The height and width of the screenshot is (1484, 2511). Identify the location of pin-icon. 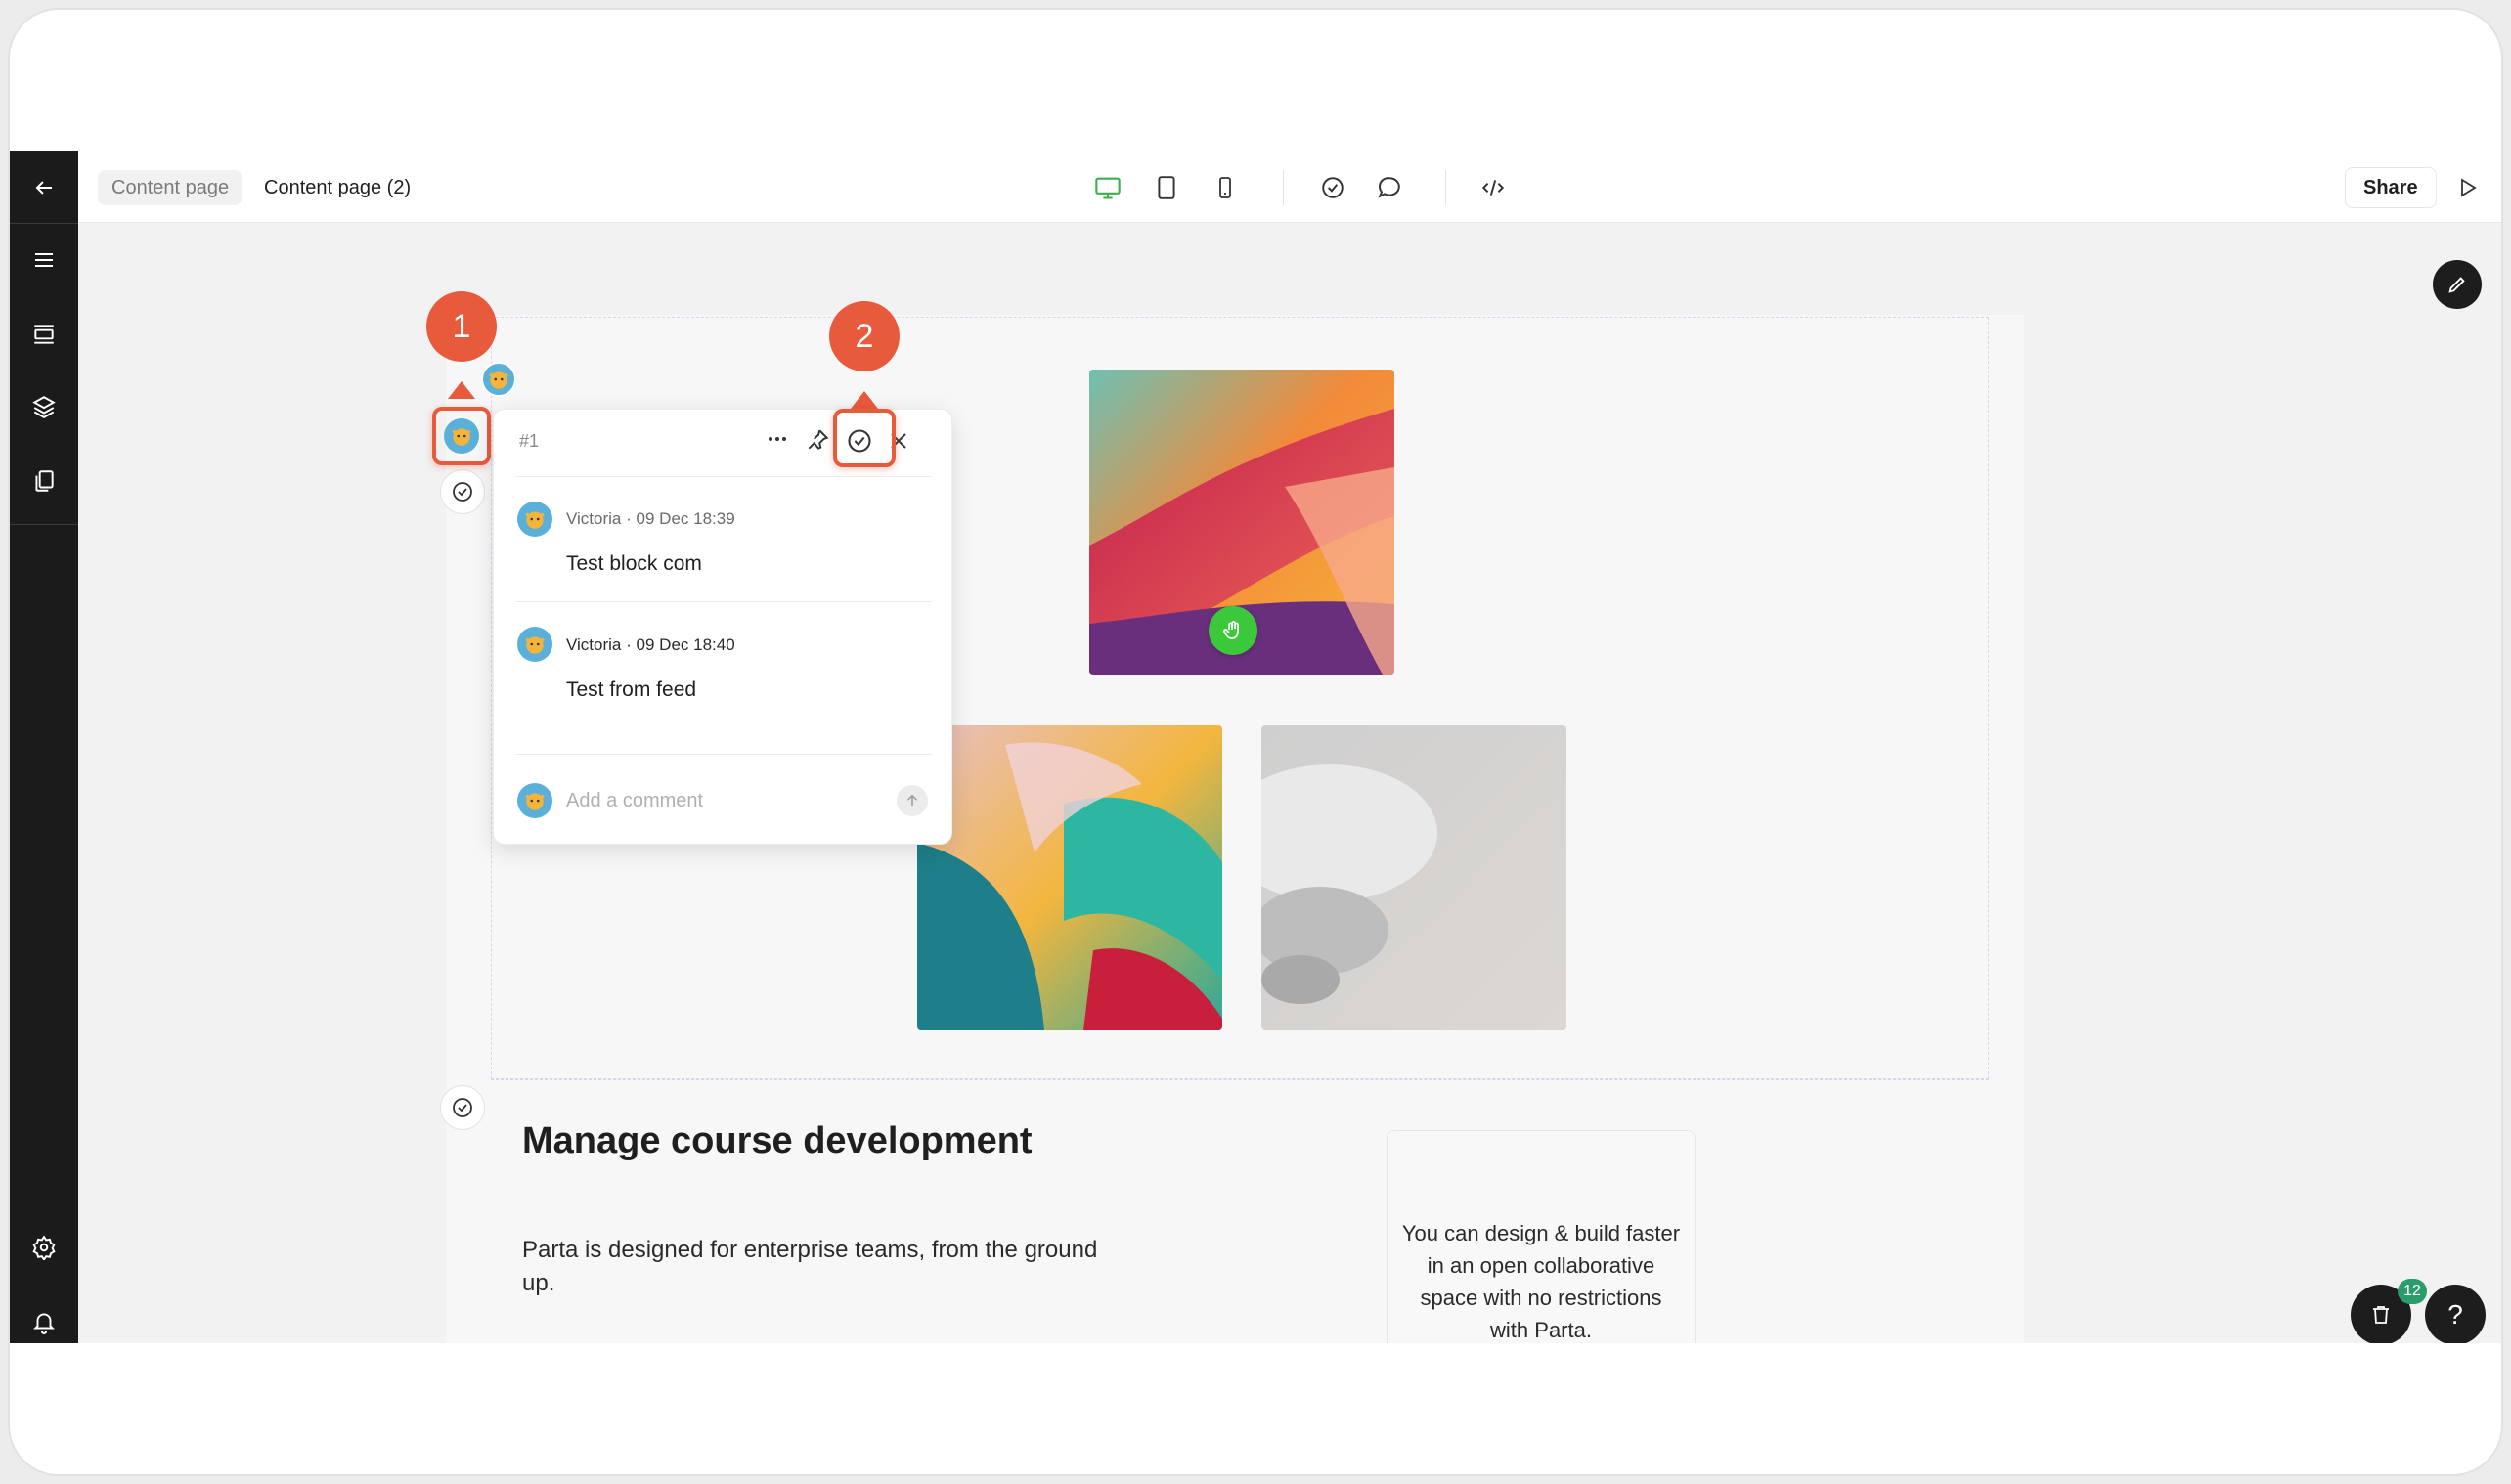
(818, 439).